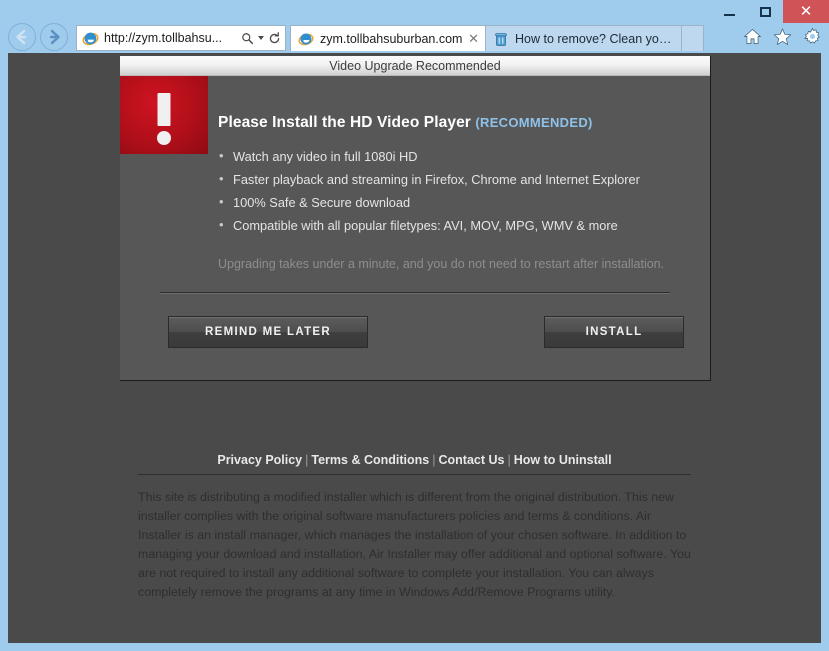 The height and width of the screenshot is (651, 829). Describe the element at coordinates (614, 332) in the screenshot. I see `install-button: INSTALL` at that location.